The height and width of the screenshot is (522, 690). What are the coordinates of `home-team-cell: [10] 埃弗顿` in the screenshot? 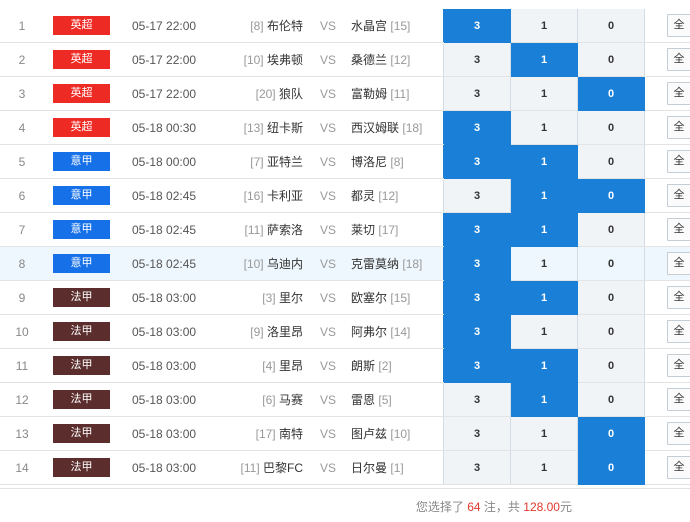 It's located at (269, 60).